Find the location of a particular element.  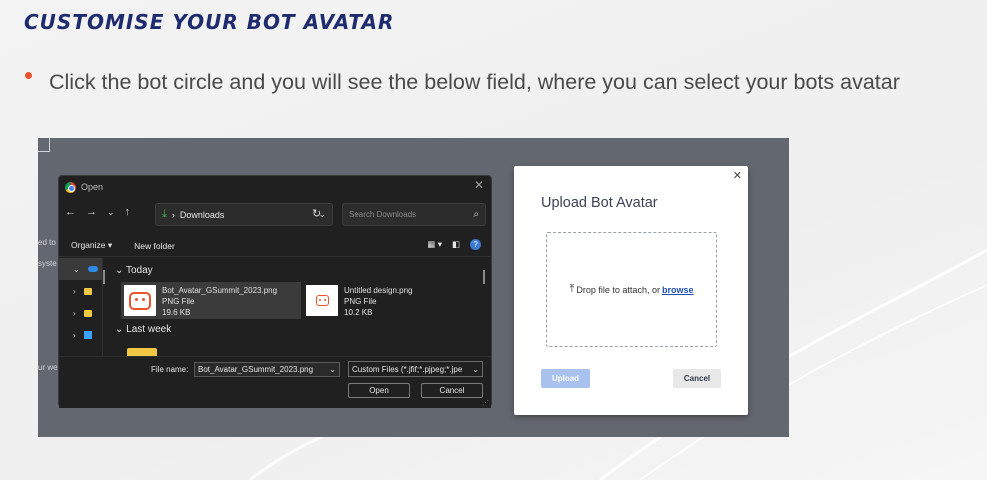

browse-link: browse is located at coordinates (678, 290).